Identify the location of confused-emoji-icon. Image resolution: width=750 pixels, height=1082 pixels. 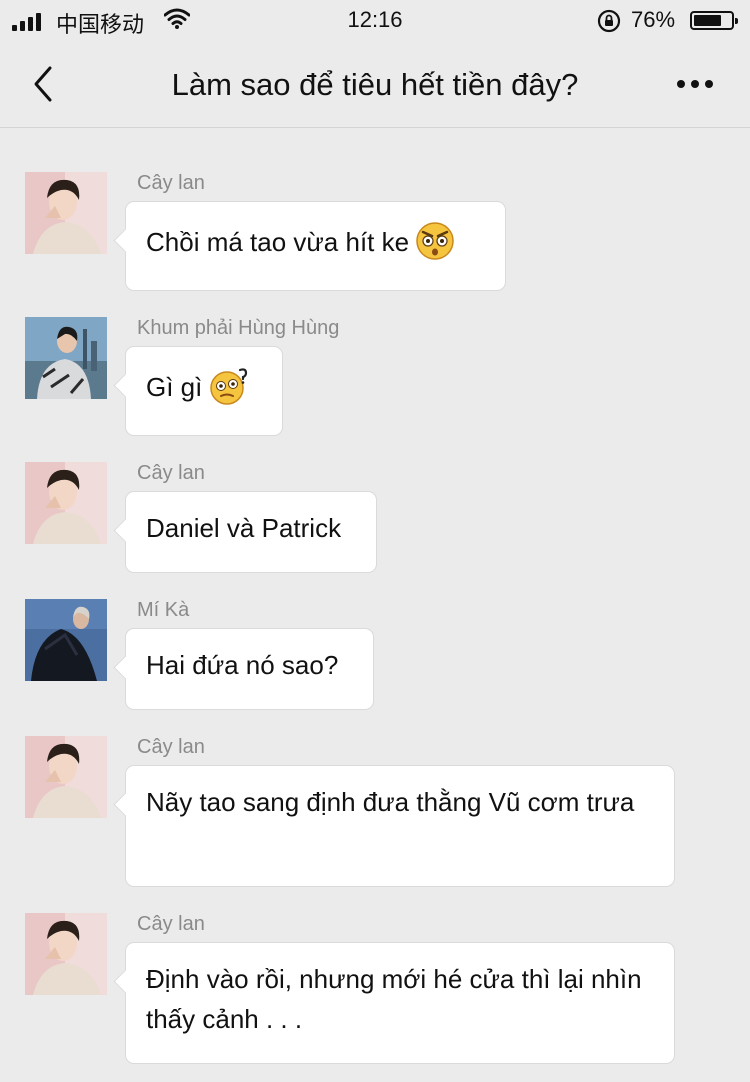
(229, 386).